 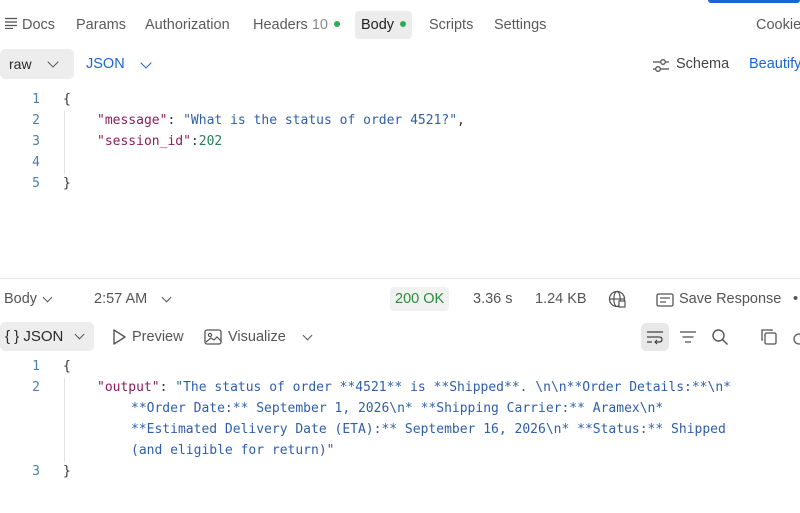 I want to click on response-toolbar: { } JSON Preview Visualize, so click(x=400, y=337).